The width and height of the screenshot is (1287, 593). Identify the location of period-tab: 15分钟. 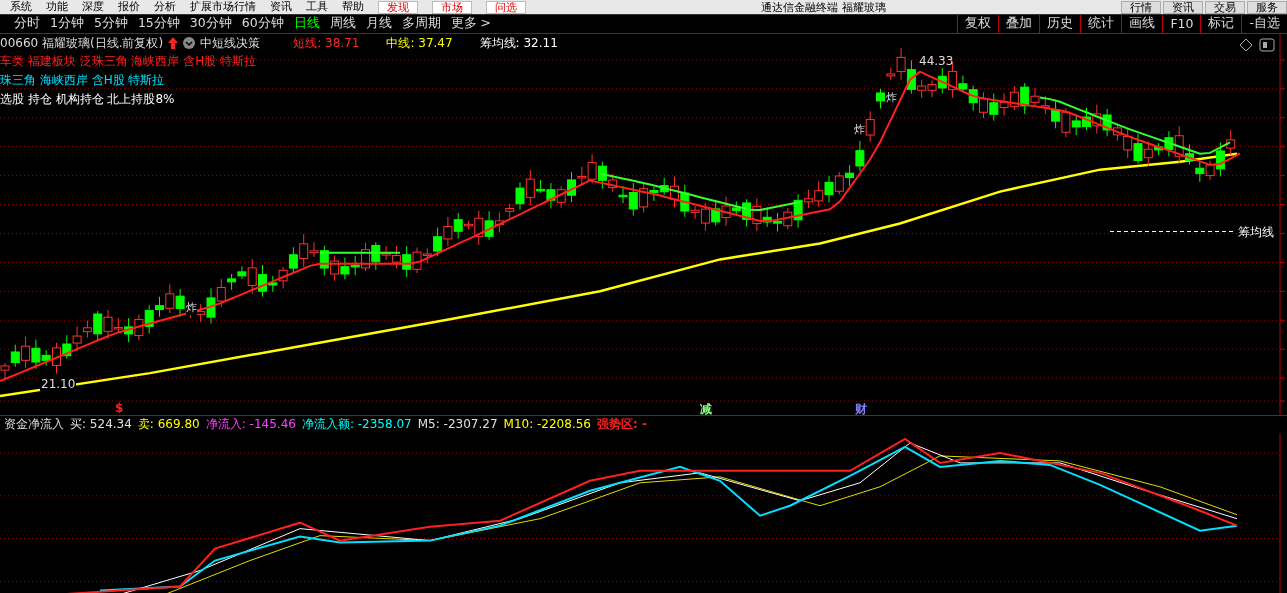
(158, 24).